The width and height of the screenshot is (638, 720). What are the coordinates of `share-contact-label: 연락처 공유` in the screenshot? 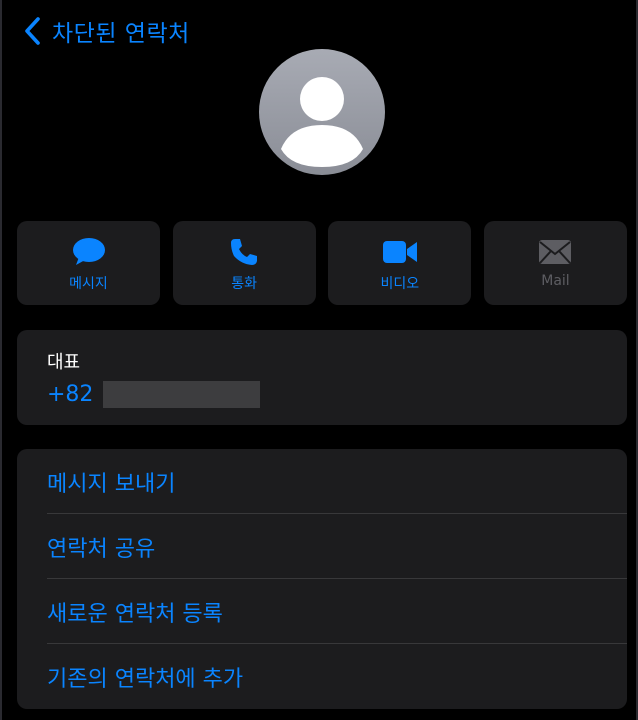 It's located at (101, 549).